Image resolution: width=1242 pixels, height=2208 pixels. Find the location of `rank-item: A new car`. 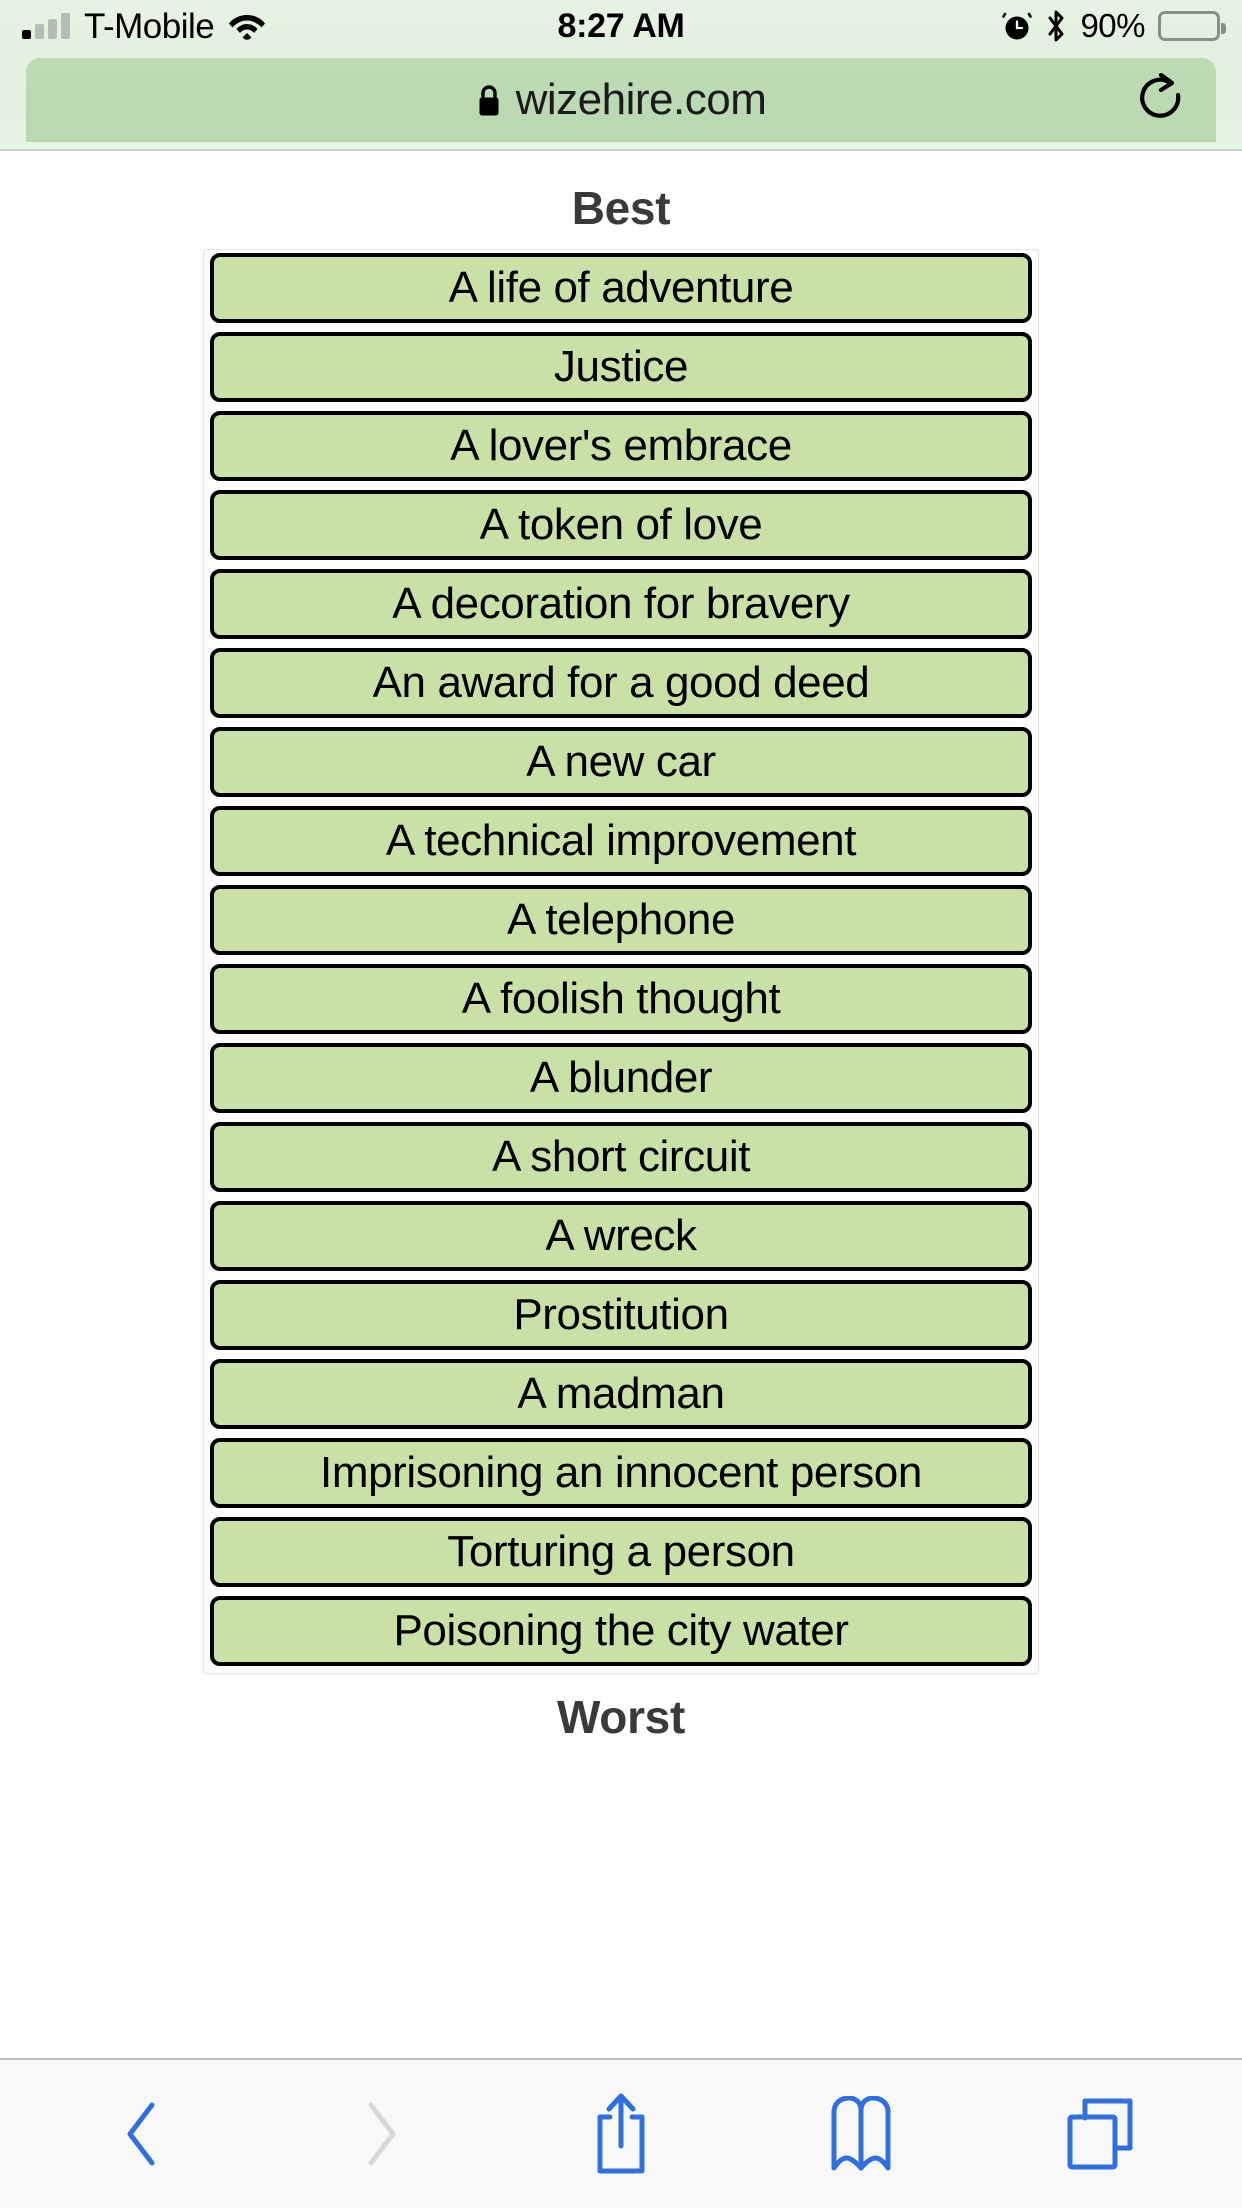

rank-item: A new car is located at coordinates (621, 762).